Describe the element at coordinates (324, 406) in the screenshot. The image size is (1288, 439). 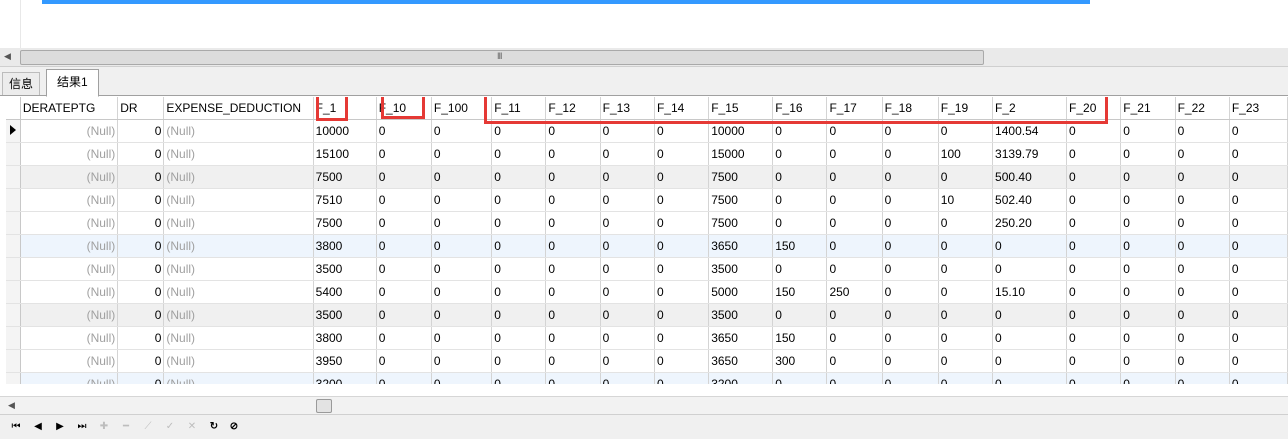
I see `scrollbar-thumb` at that location.